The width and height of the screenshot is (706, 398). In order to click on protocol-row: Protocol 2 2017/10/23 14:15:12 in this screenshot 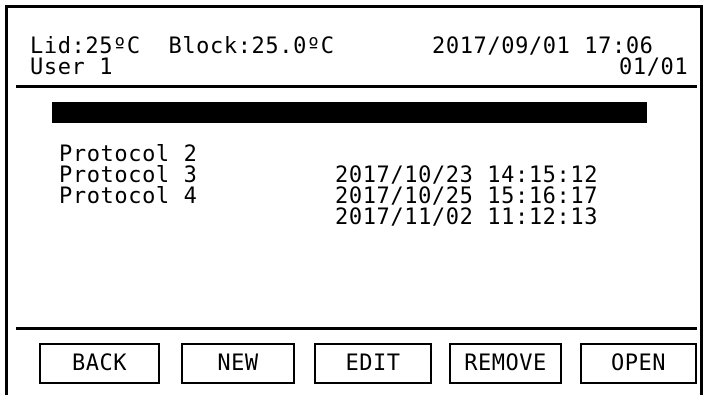, I will do `click(352, 155)`.